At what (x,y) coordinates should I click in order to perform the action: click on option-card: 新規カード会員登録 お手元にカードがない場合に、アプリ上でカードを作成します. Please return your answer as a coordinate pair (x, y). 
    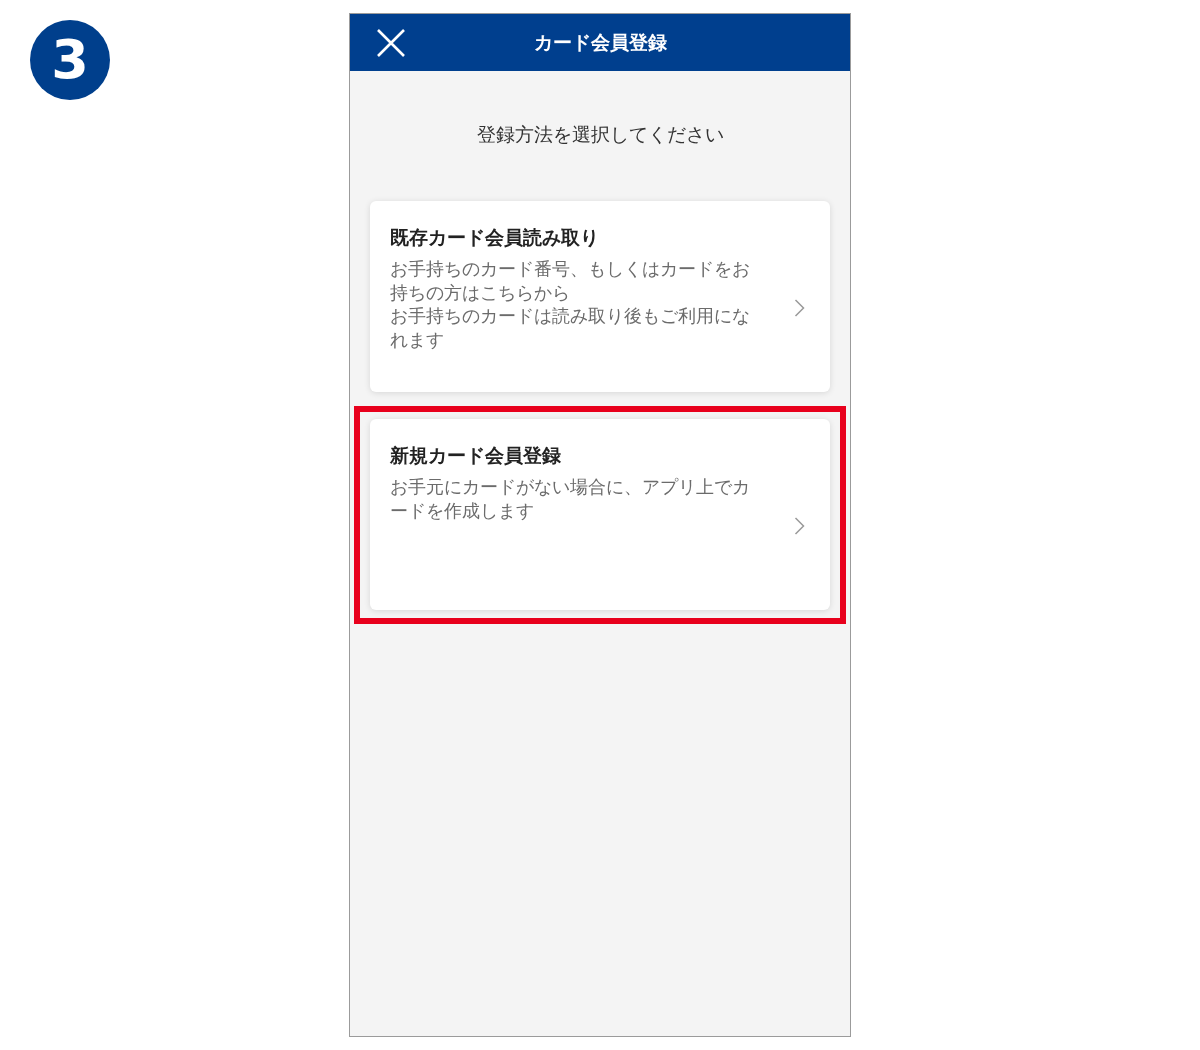
    Looking at the image, I should click on (600, 514).